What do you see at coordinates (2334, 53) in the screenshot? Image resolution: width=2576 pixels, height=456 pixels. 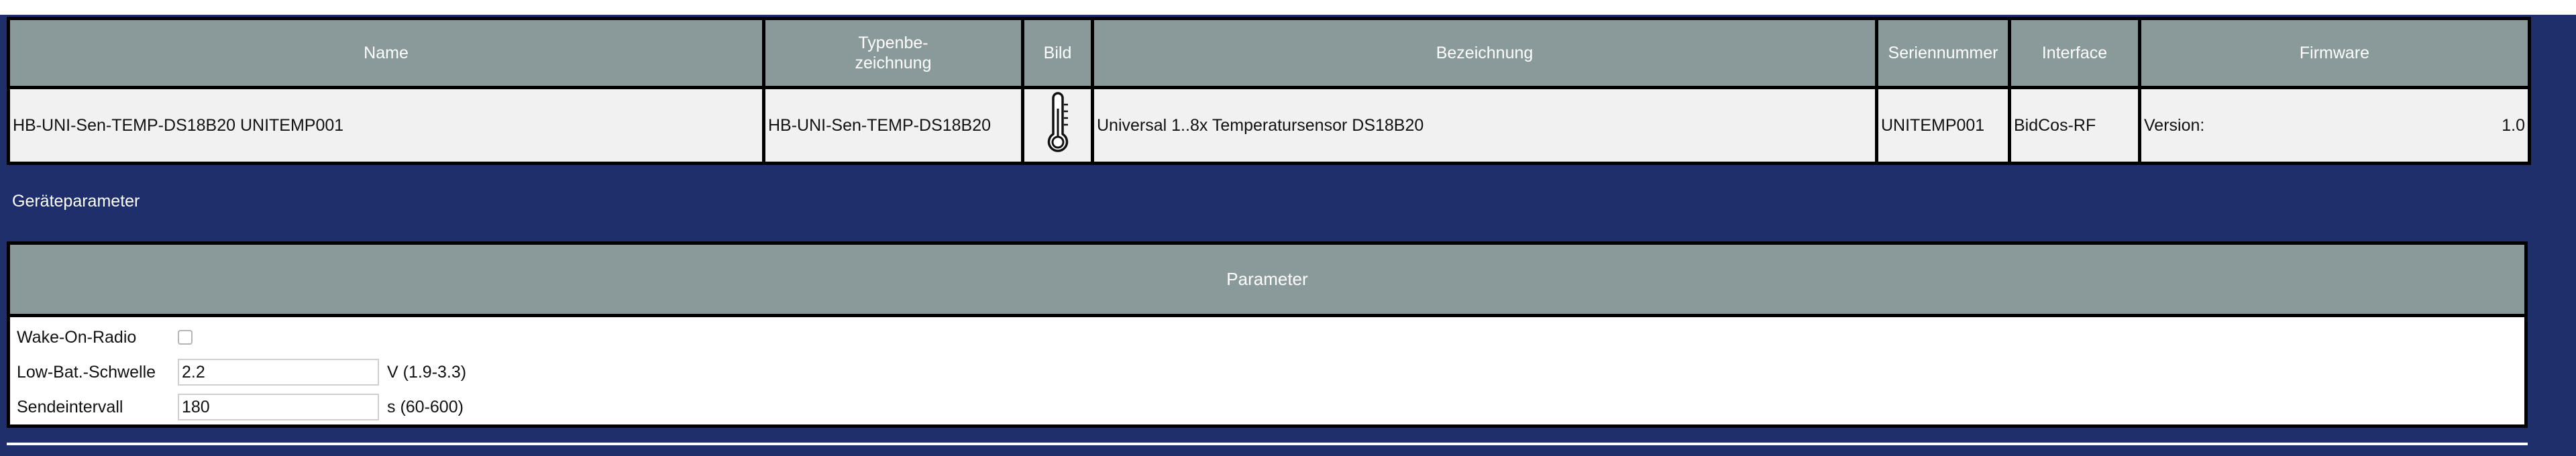 I see `column-header-firmware: Firmware` at bounding box center [2334, 53].